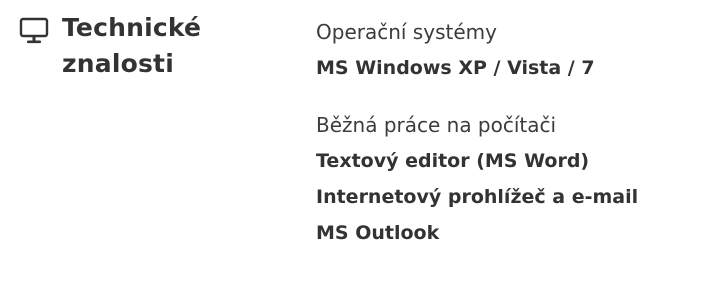 The height and width of the screenshot is (305, 726). What do you see at coordinates (34, 30) in the screenshot?
I see `monitor-icon` at bounding box center [34, 30].